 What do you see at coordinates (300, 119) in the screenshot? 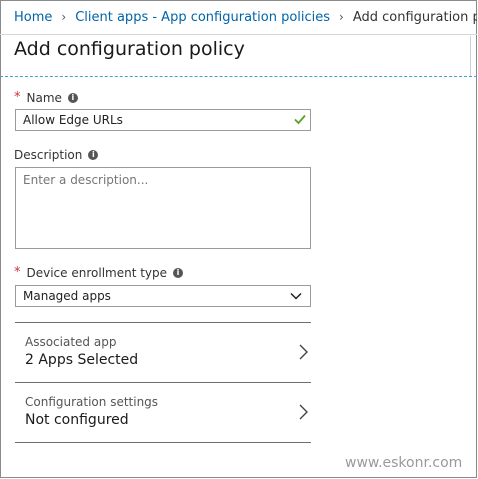
I see `checkmark-icon` at bounding box center [300, 119].